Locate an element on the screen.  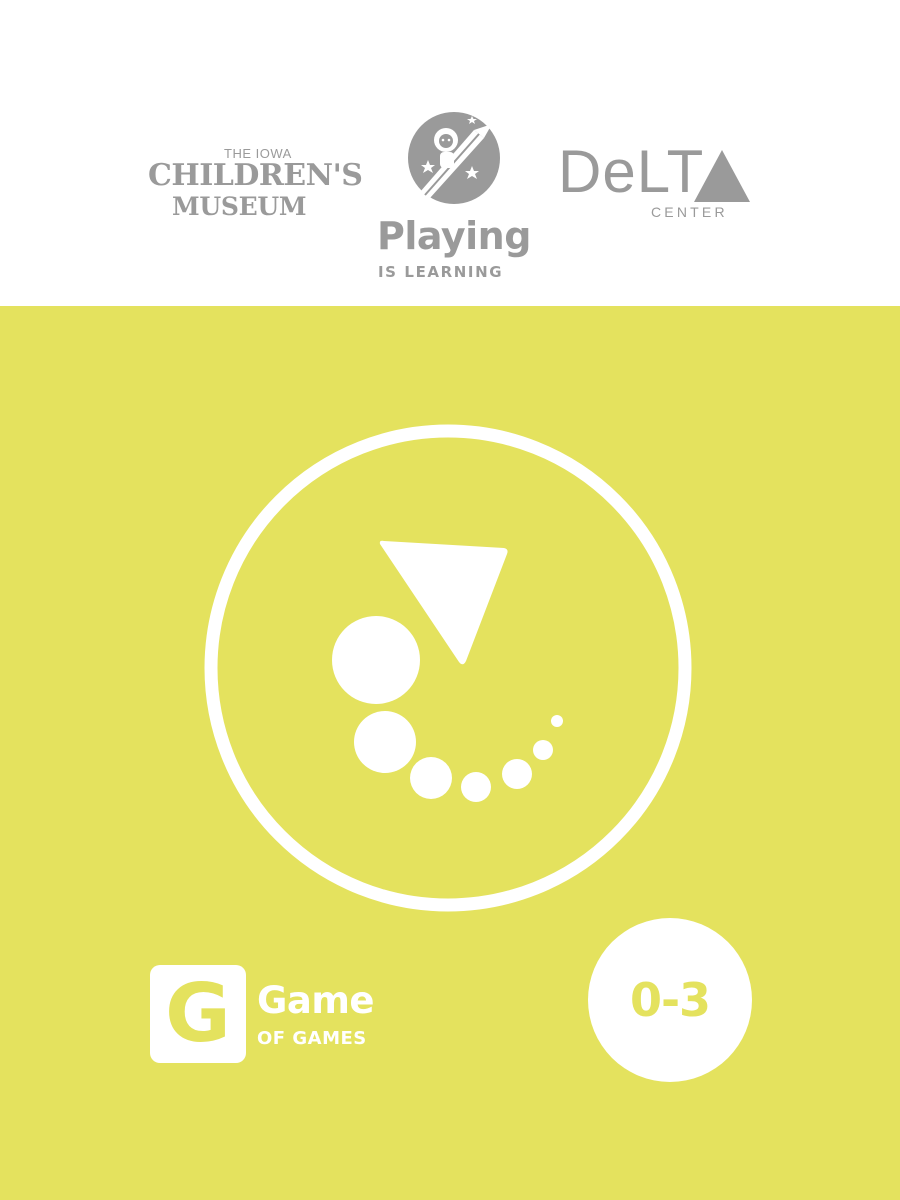
brand-title: Game is located at coordinates (316, 1000).